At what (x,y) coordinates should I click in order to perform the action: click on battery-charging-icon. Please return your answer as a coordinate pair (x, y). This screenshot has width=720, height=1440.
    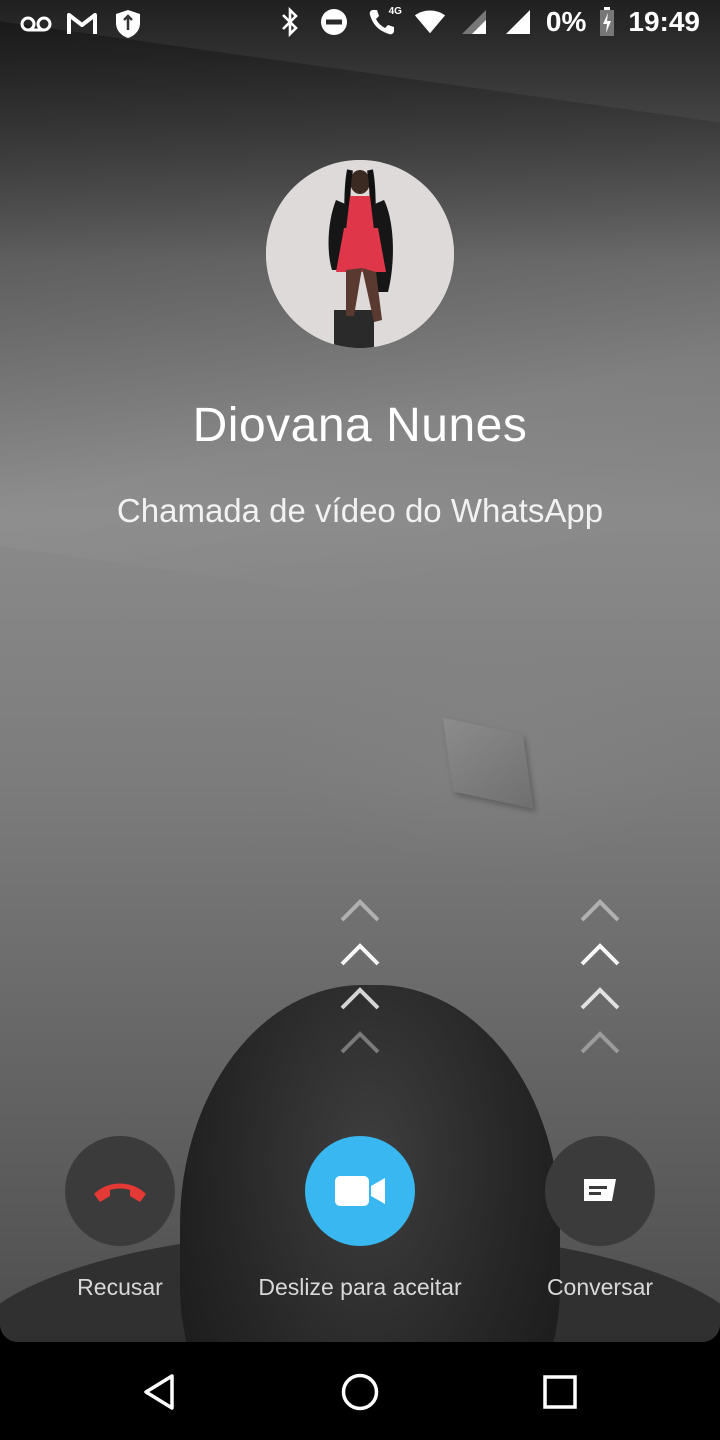
    Looking at the image, I should click on (607, 22).